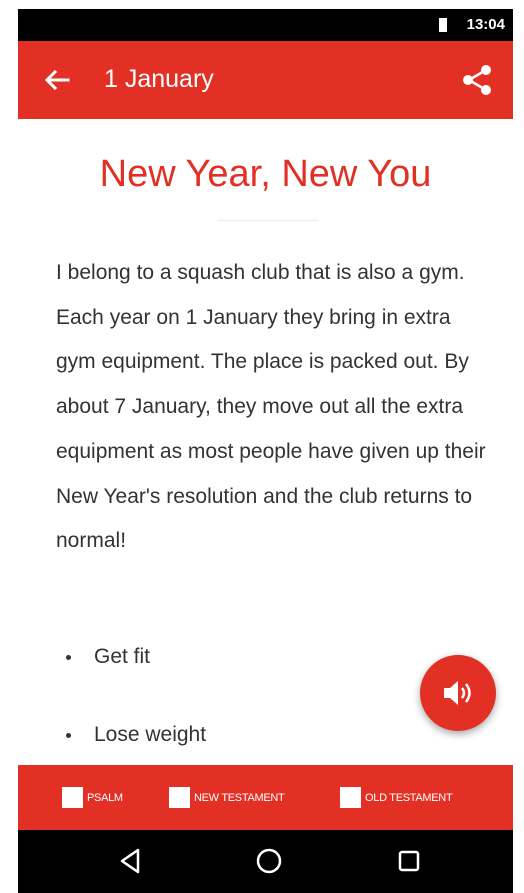 This screenshot has width=524, height=893. I want to click on share-icon, so click(477, 80).